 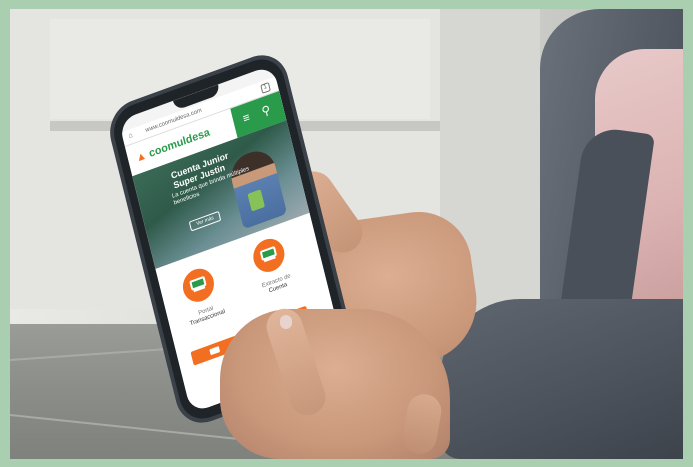 What do you see at coordinates (561, 379) in the screenshot?
I see `person-sleeve` at bounding box center [561, 379].